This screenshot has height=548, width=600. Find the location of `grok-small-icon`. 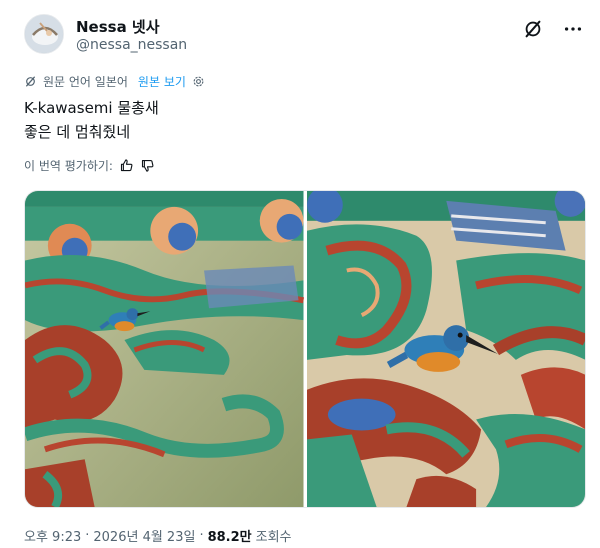

grok-small-icon is located at coordinates (30, 81).